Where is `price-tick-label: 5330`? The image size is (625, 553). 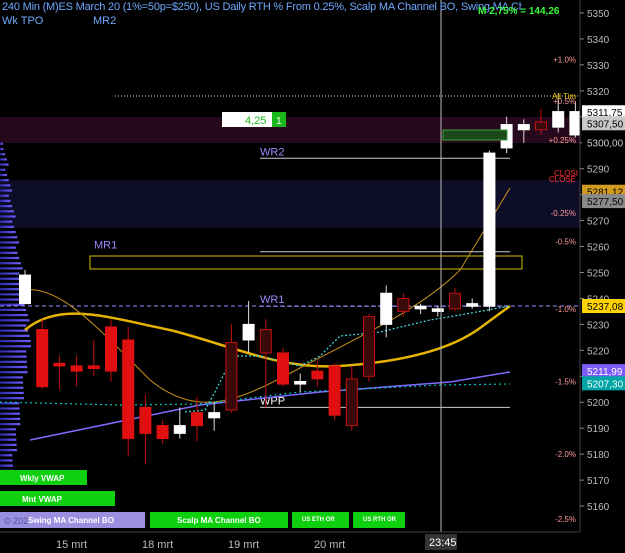 price-tick-label: 5330 is located at coordinates (598, 66).